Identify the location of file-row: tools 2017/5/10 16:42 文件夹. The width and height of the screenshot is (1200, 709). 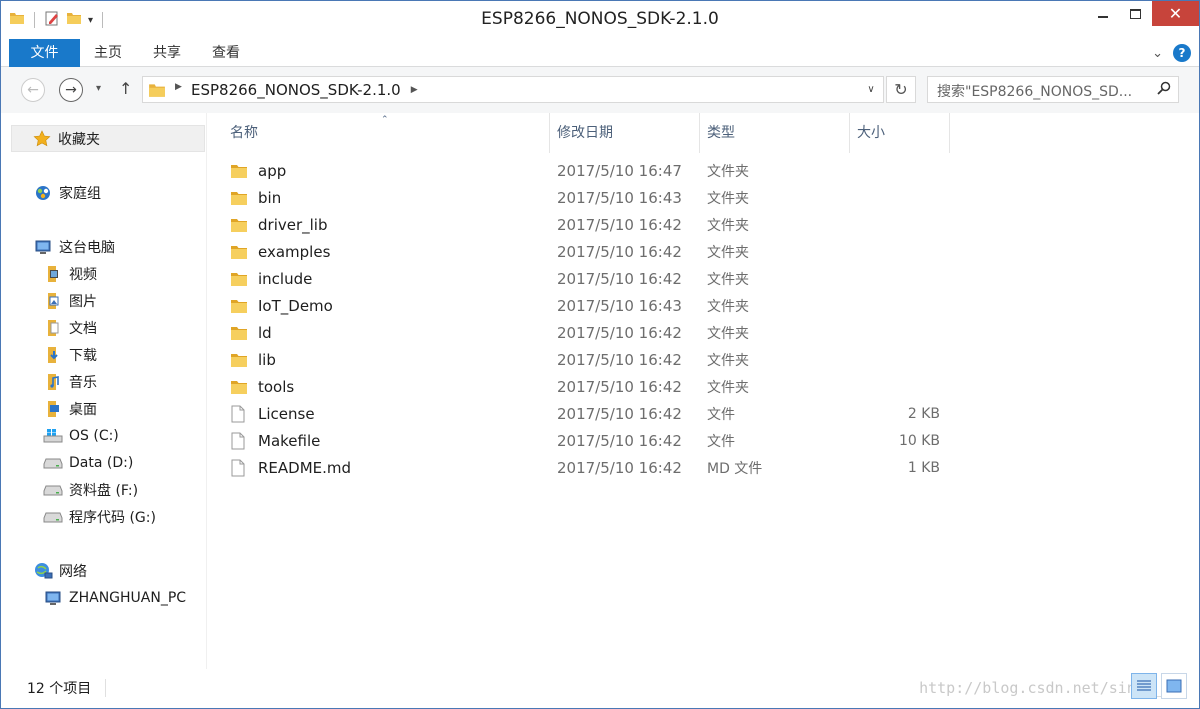
(590, 386).